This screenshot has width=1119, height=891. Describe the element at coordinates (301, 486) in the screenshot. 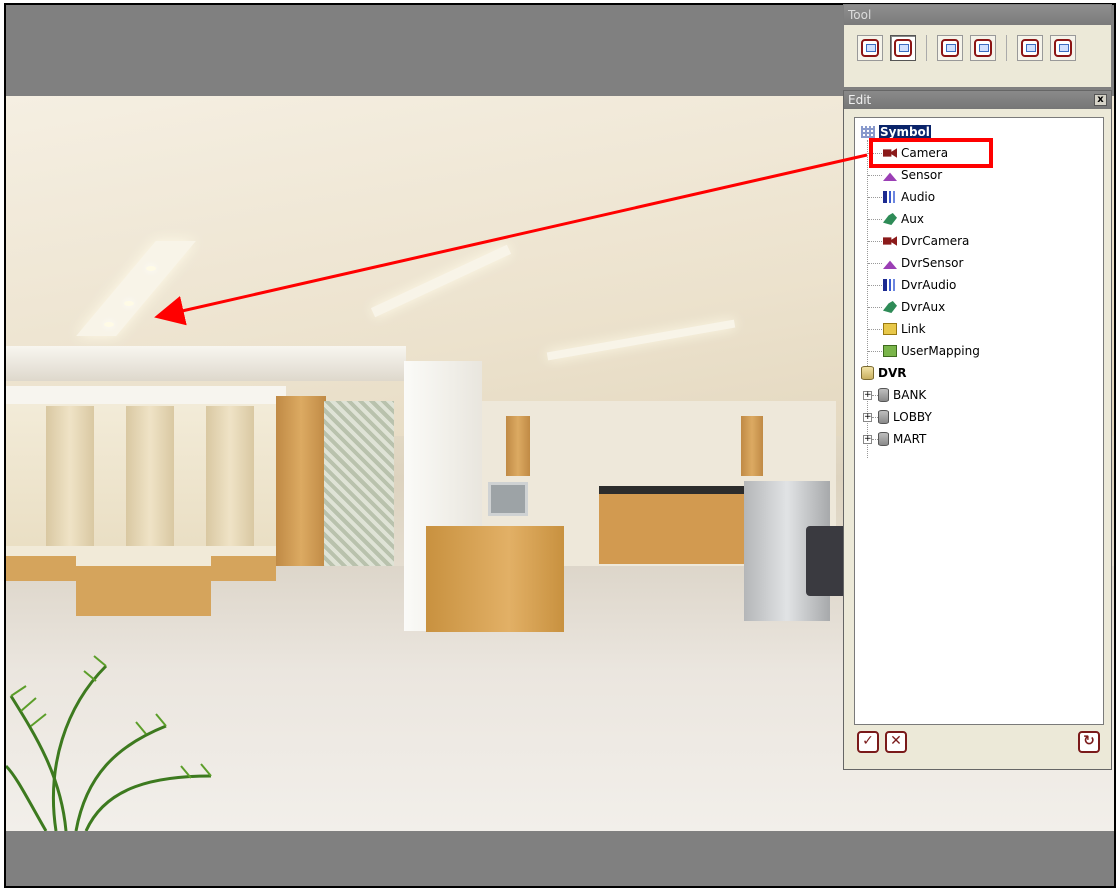

I see `wood-column` at that location.